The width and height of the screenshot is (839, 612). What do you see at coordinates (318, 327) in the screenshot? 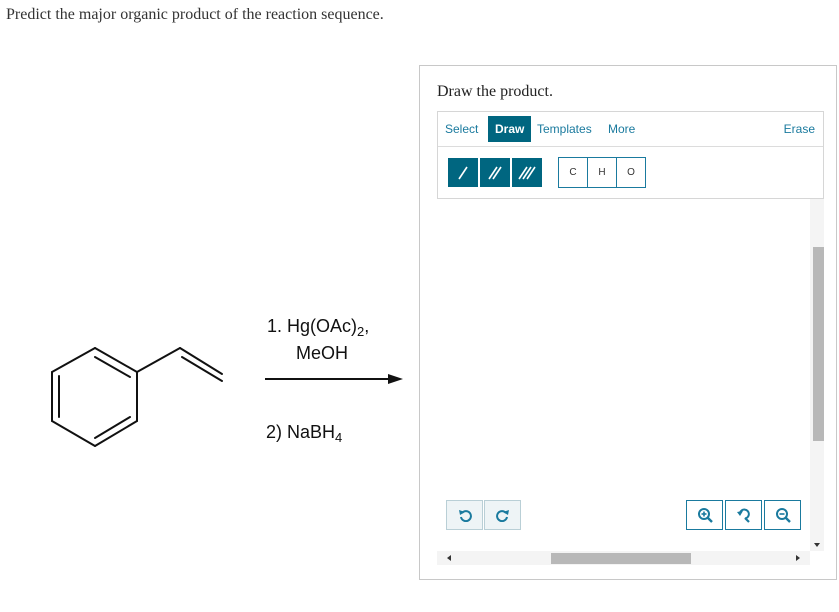
I see `reagent-step1-line1: 1. Hg(OAc)2,` at bounding box center [318, 327].